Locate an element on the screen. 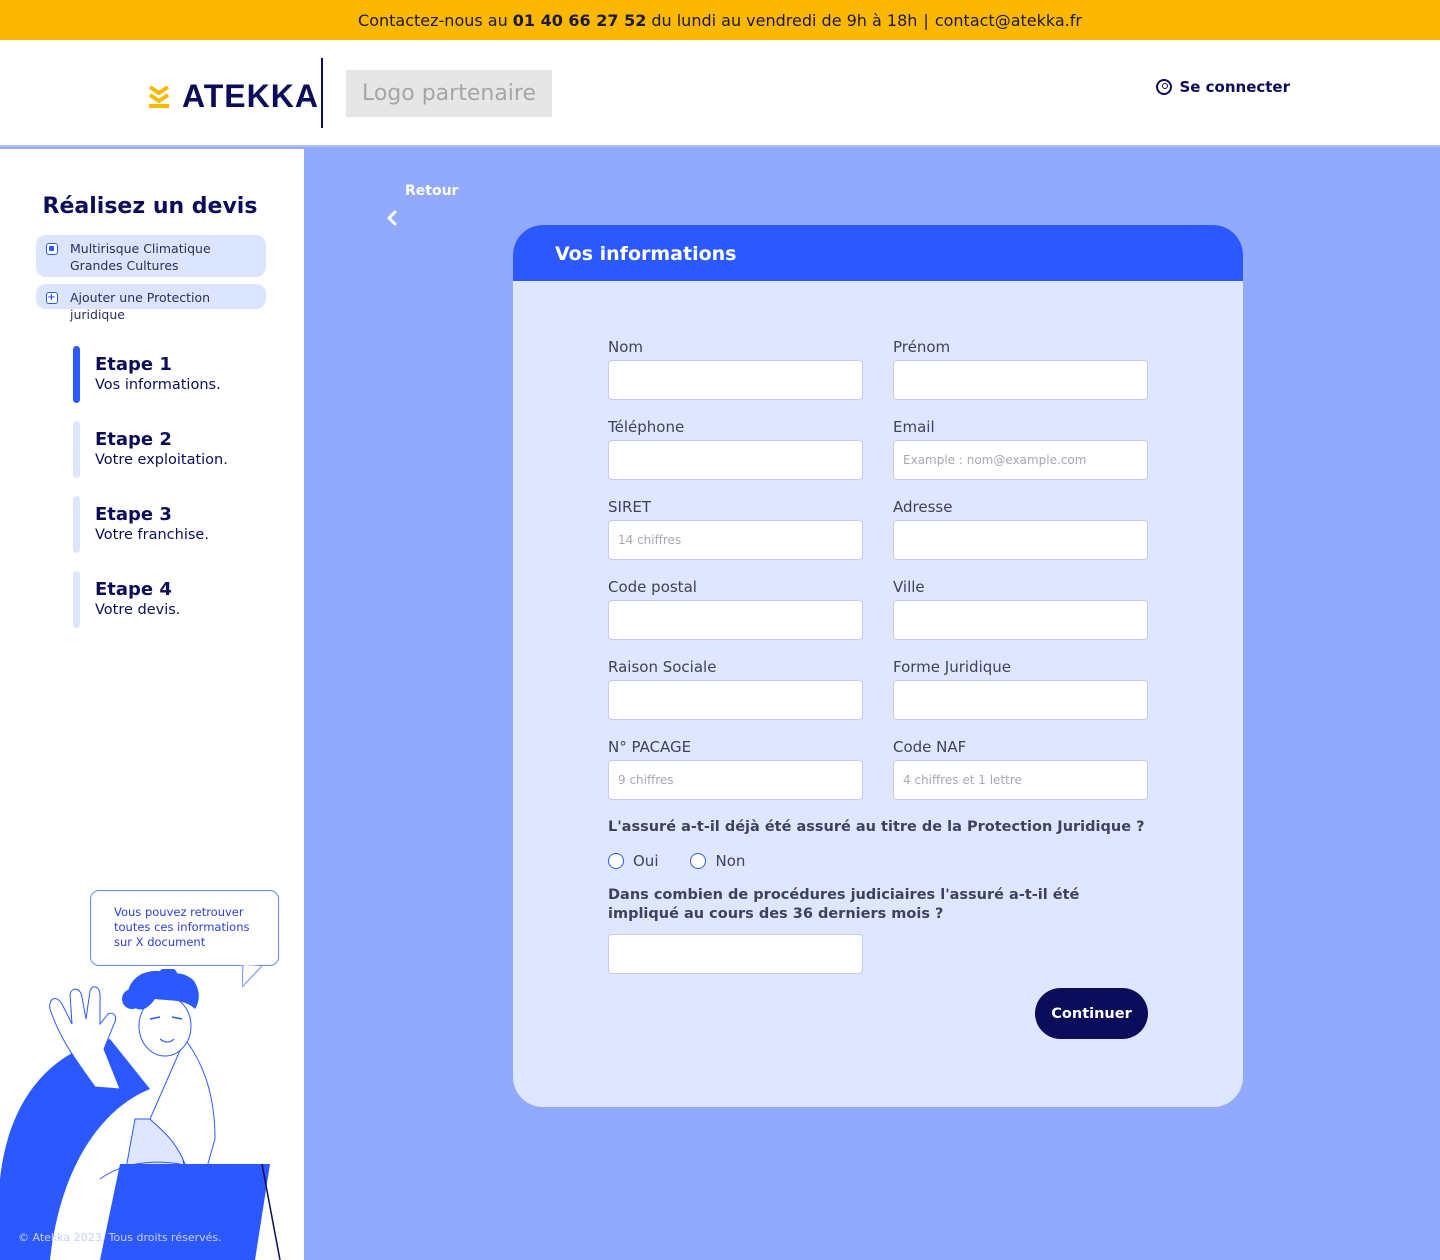 Image resolution: width=1440 pixels, height=1260 pixels. contact-prefix: Contactez-nous au is located at coordinates (433, 20).